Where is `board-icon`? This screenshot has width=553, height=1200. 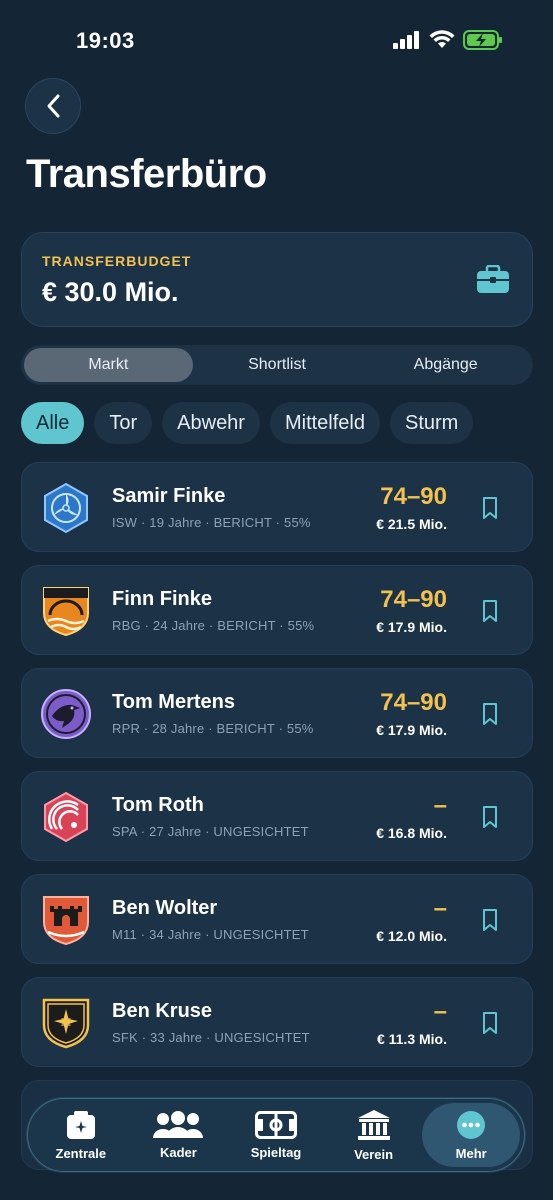 board-icon is located at coordinates (80, 1124).